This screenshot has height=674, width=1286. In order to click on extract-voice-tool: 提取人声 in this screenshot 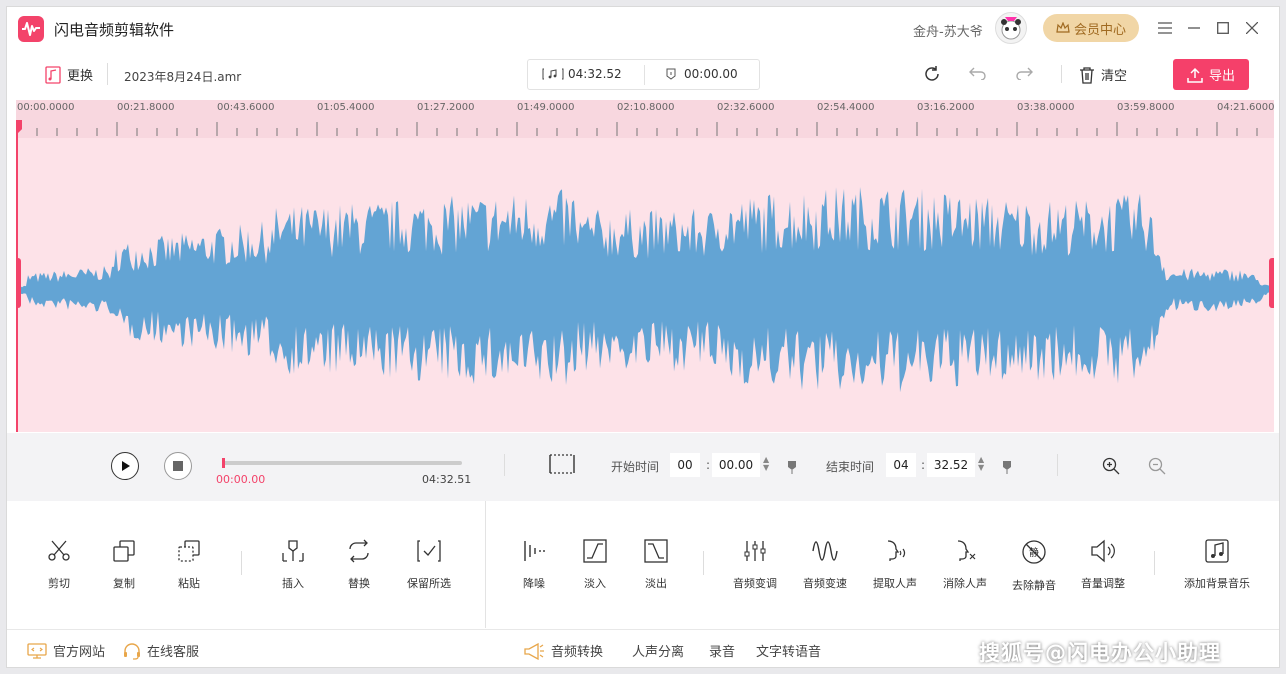, I will do `click(895, 565)`.